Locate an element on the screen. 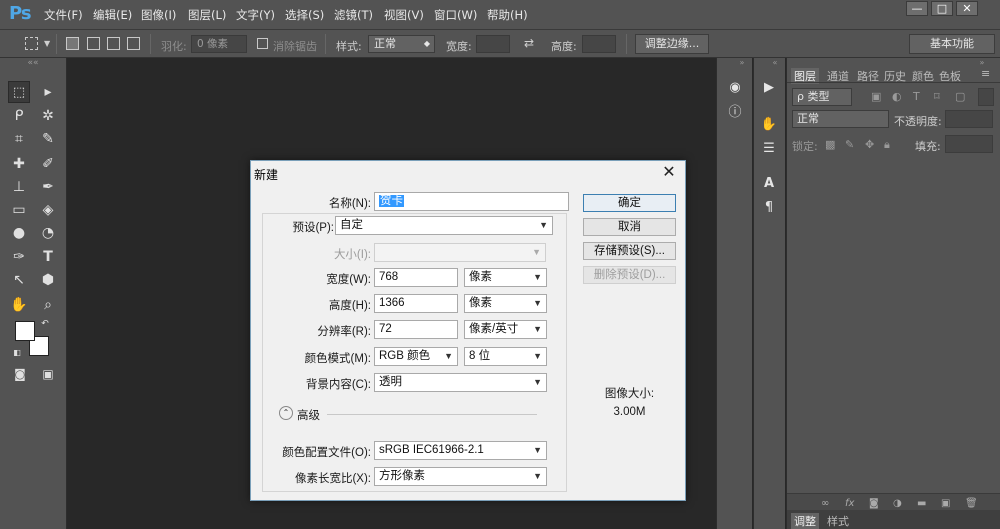 This screenshot has width=1000, height=529. dodge-tool-icon: ◔ is located at coordinates (48, 233).